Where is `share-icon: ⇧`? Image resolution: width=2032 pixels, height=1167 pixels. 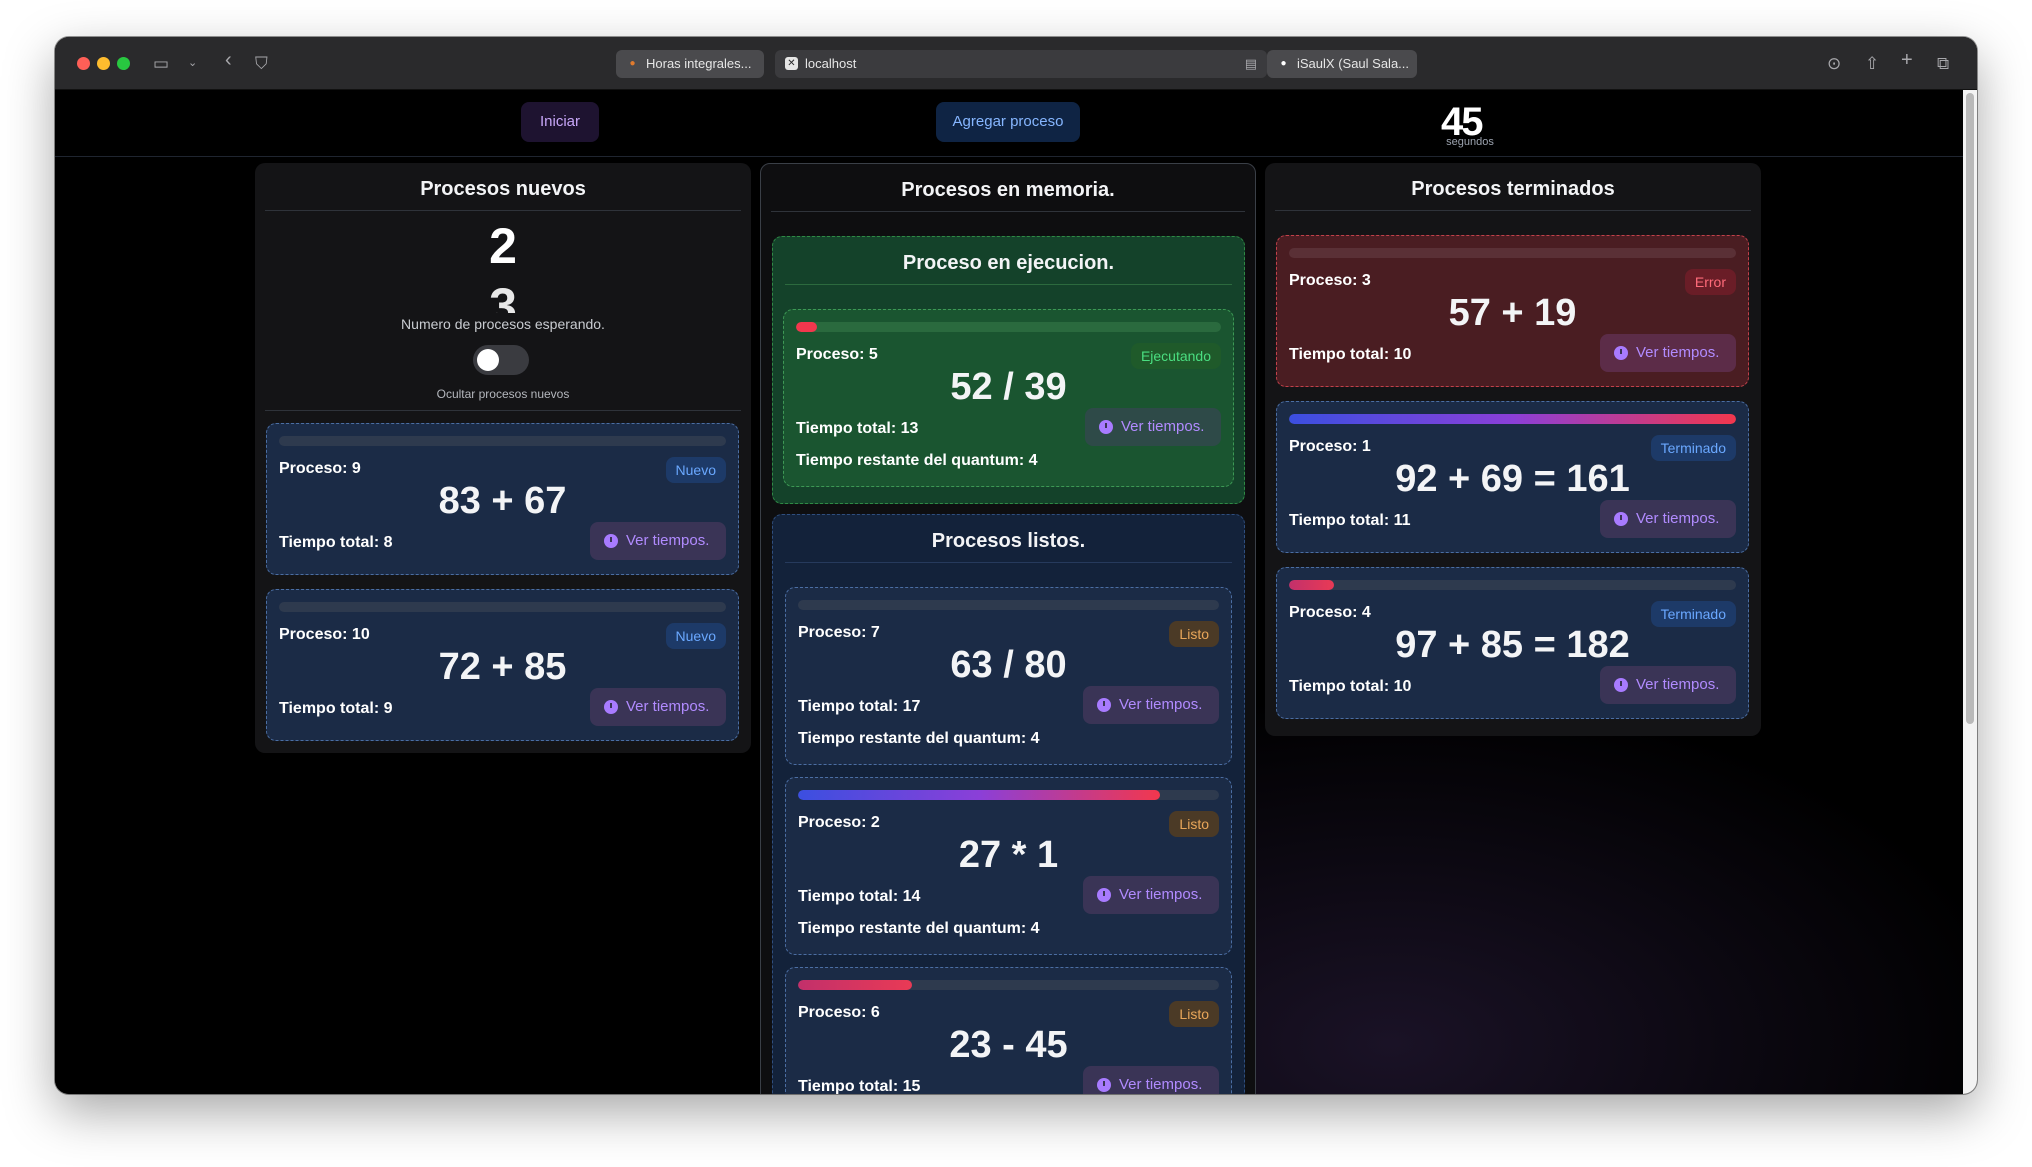 share-icon: ⇧ is located at coordinates (1872, 63).